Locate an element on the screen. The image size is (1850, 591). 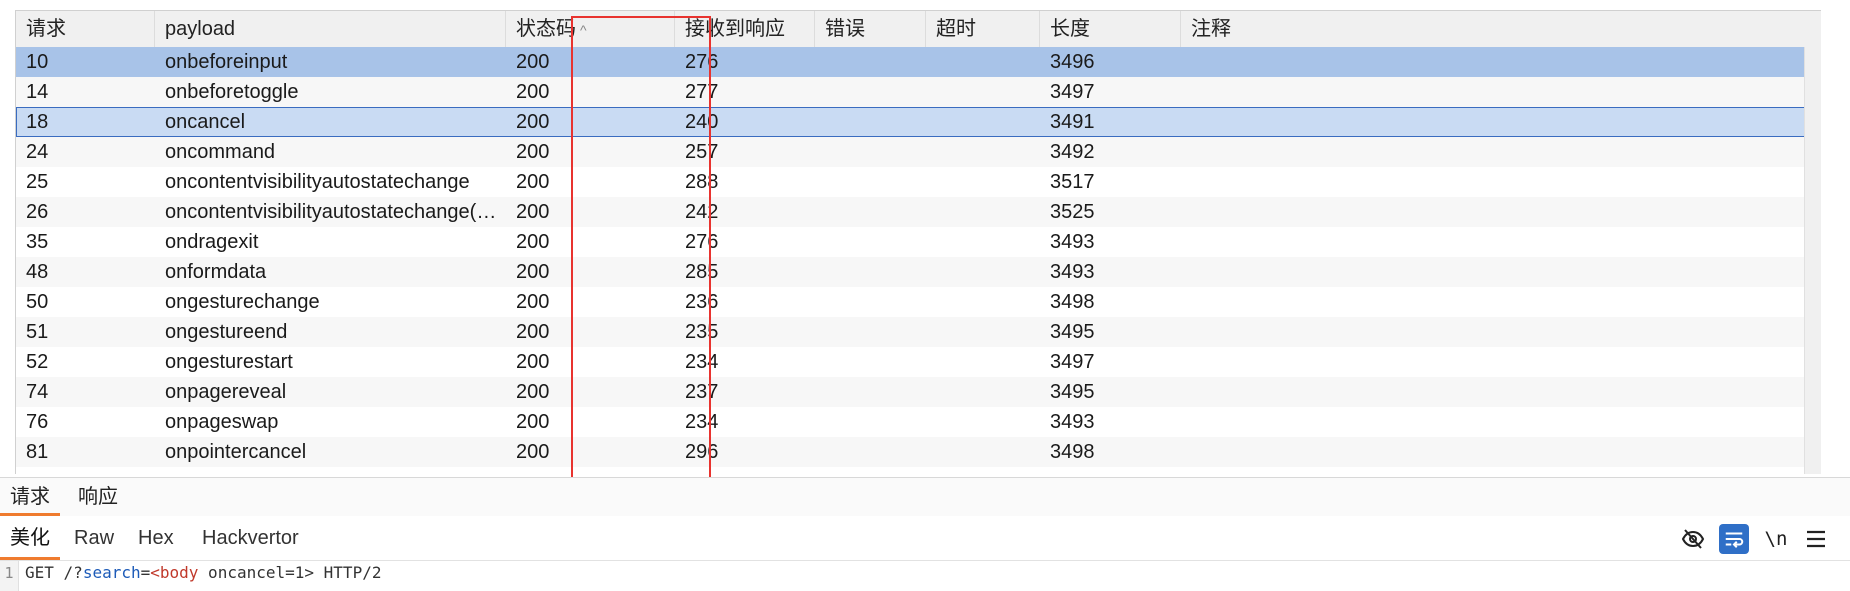
table-row: 14 onbeforetoggle 200 277 3497 is located at coordinates (910, 92).